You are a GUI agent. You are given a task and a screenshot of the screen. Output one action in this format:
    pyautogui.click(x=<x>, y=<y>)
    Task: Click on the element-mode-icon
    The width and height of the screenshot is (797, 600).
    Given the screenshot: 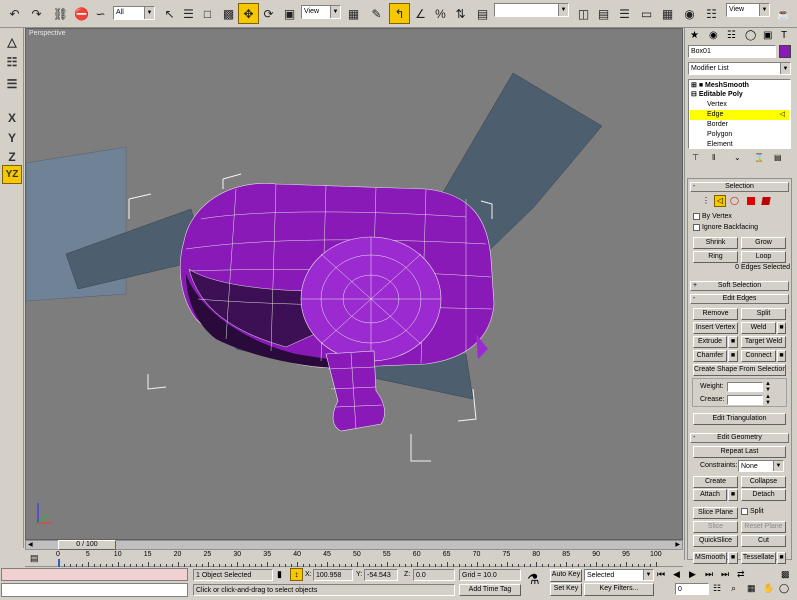 What is the action you would take?
    pyautogui.click(x=766, y=201)
    